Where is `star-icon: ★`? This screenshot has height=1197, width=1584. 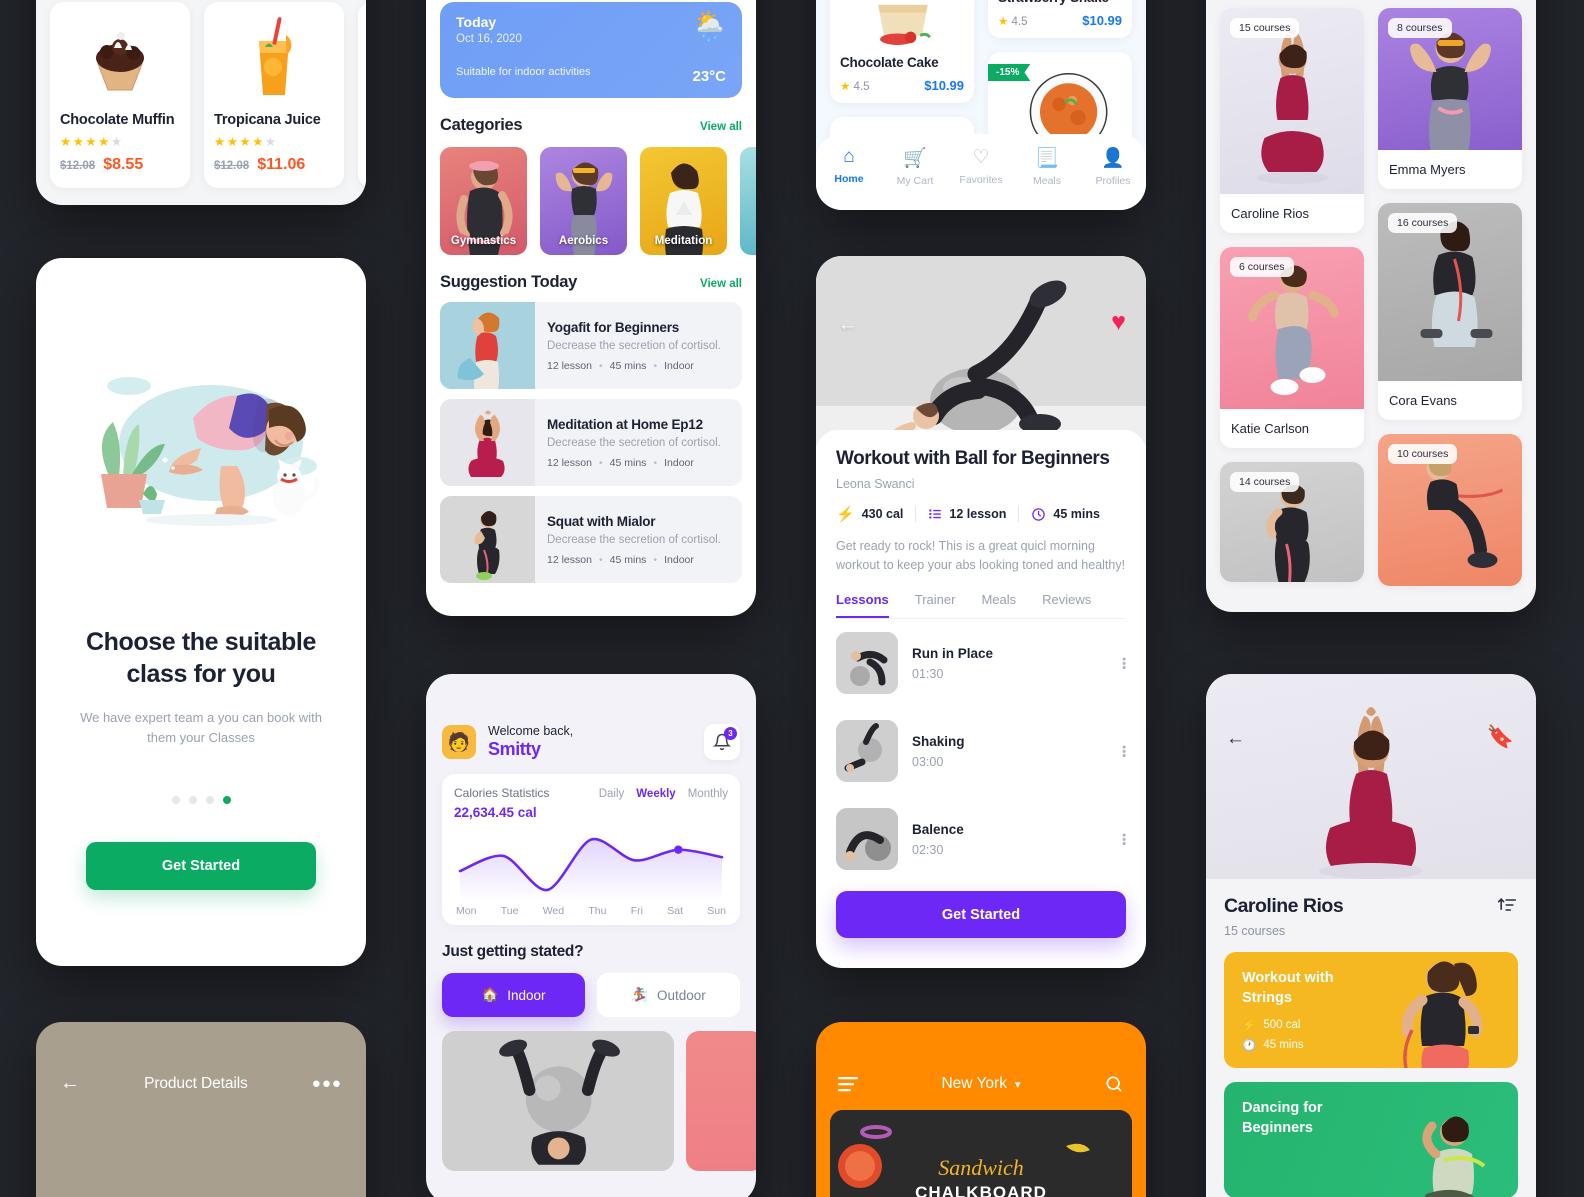 star-icon: ★ is located at coordinates (1003, 21).